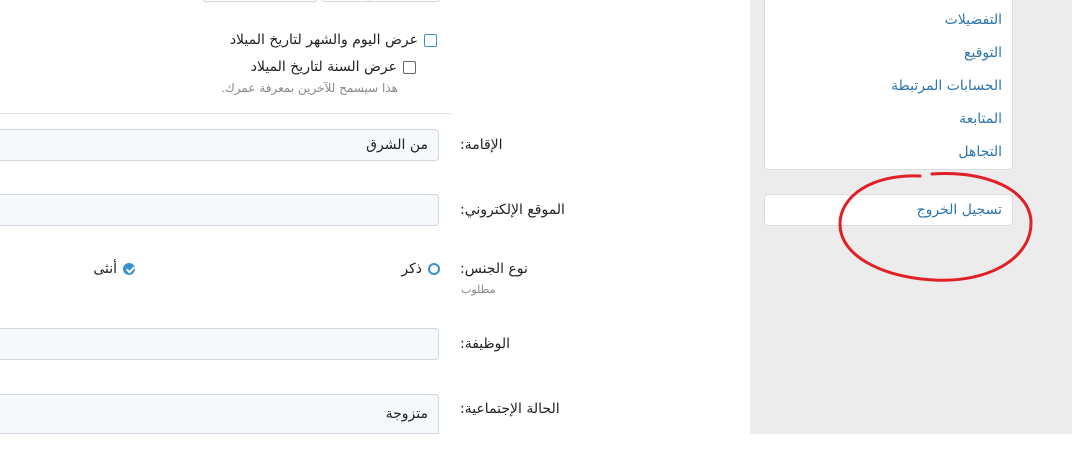 The image size is (1072, 461). I want to click on birthday-day-select, so click(260, 1).